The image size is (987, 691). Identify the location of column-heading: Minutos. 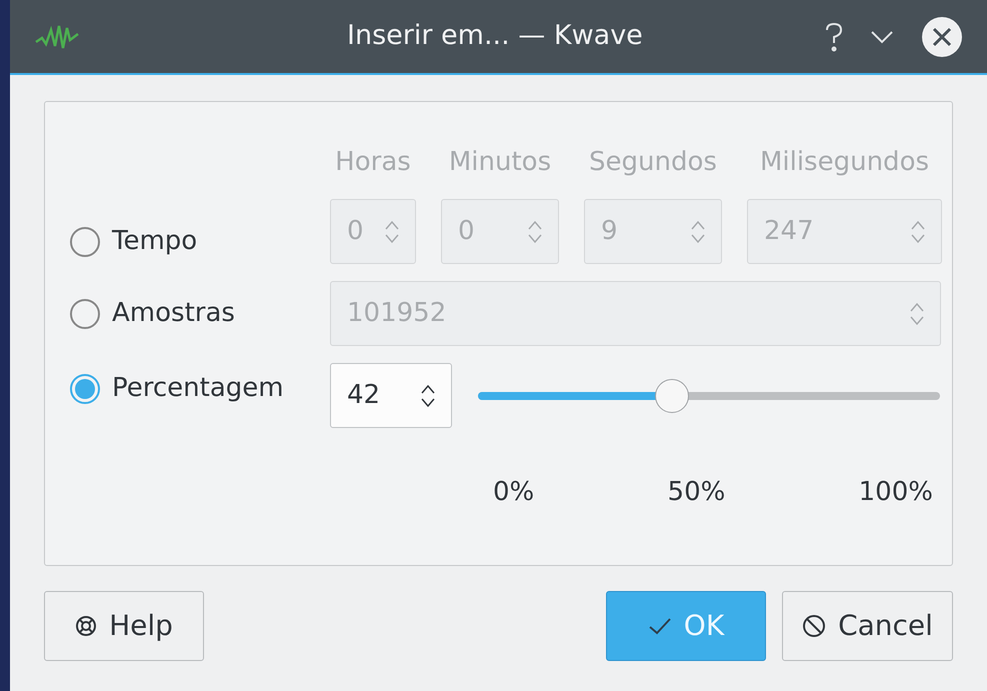
(500, 162).